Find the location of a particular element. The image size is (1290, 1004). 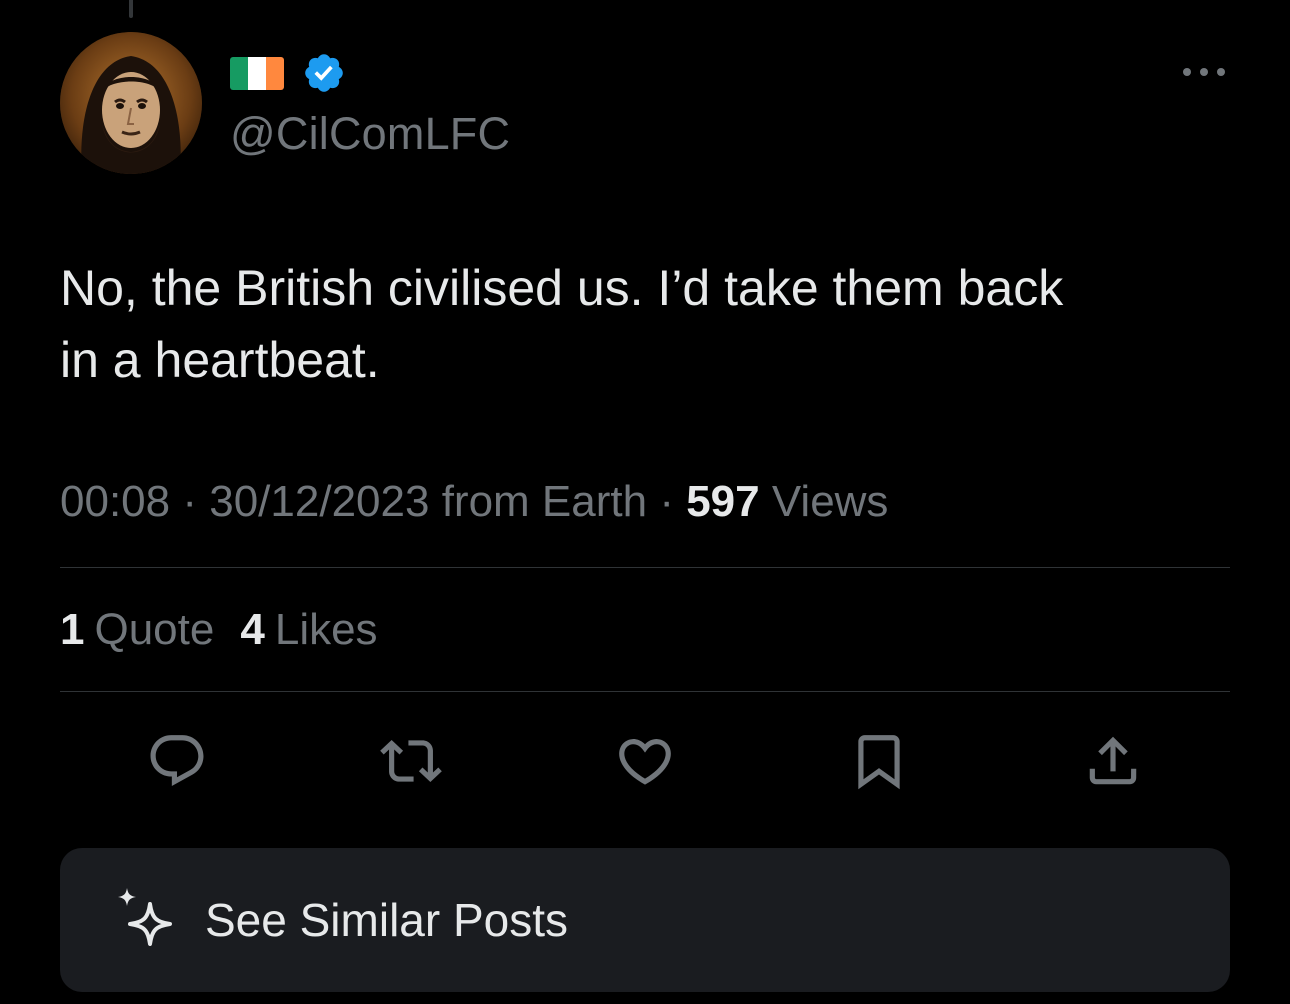

share-button is located at coordinates (1113, 761).